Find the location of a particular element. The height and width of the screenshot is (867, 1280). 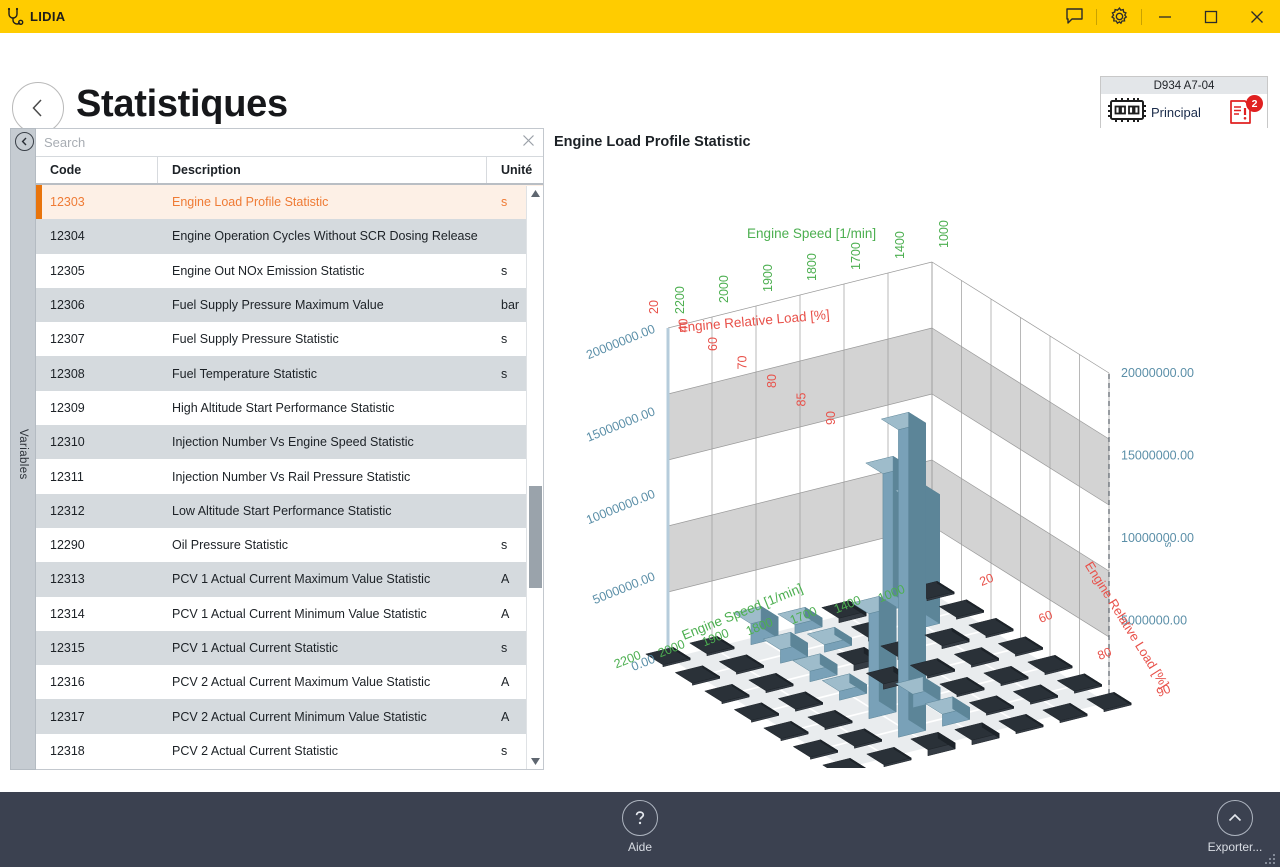

cell-code: 12303 is located at coordinates (67, 202).